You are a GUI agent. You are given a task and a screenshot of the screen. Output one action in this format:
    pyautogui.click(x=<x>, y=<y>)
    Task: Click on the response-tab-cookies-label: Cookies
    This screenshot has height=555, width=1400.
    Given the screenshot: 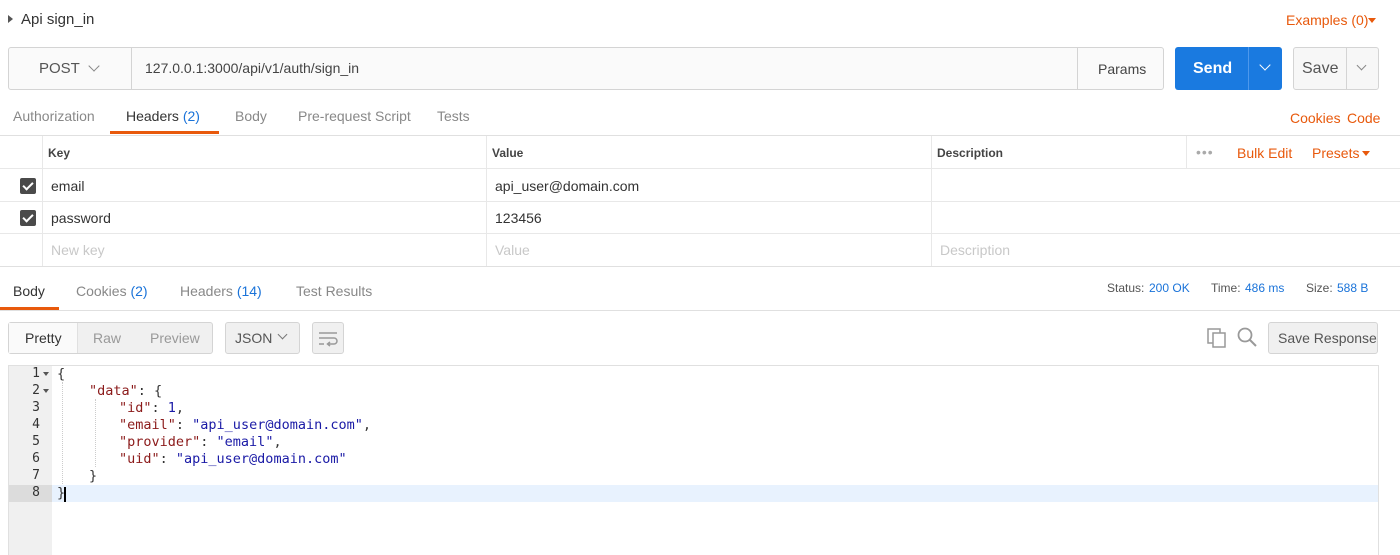 What is the action you would take?
    pyautogui.click(x=101, y=291)
    